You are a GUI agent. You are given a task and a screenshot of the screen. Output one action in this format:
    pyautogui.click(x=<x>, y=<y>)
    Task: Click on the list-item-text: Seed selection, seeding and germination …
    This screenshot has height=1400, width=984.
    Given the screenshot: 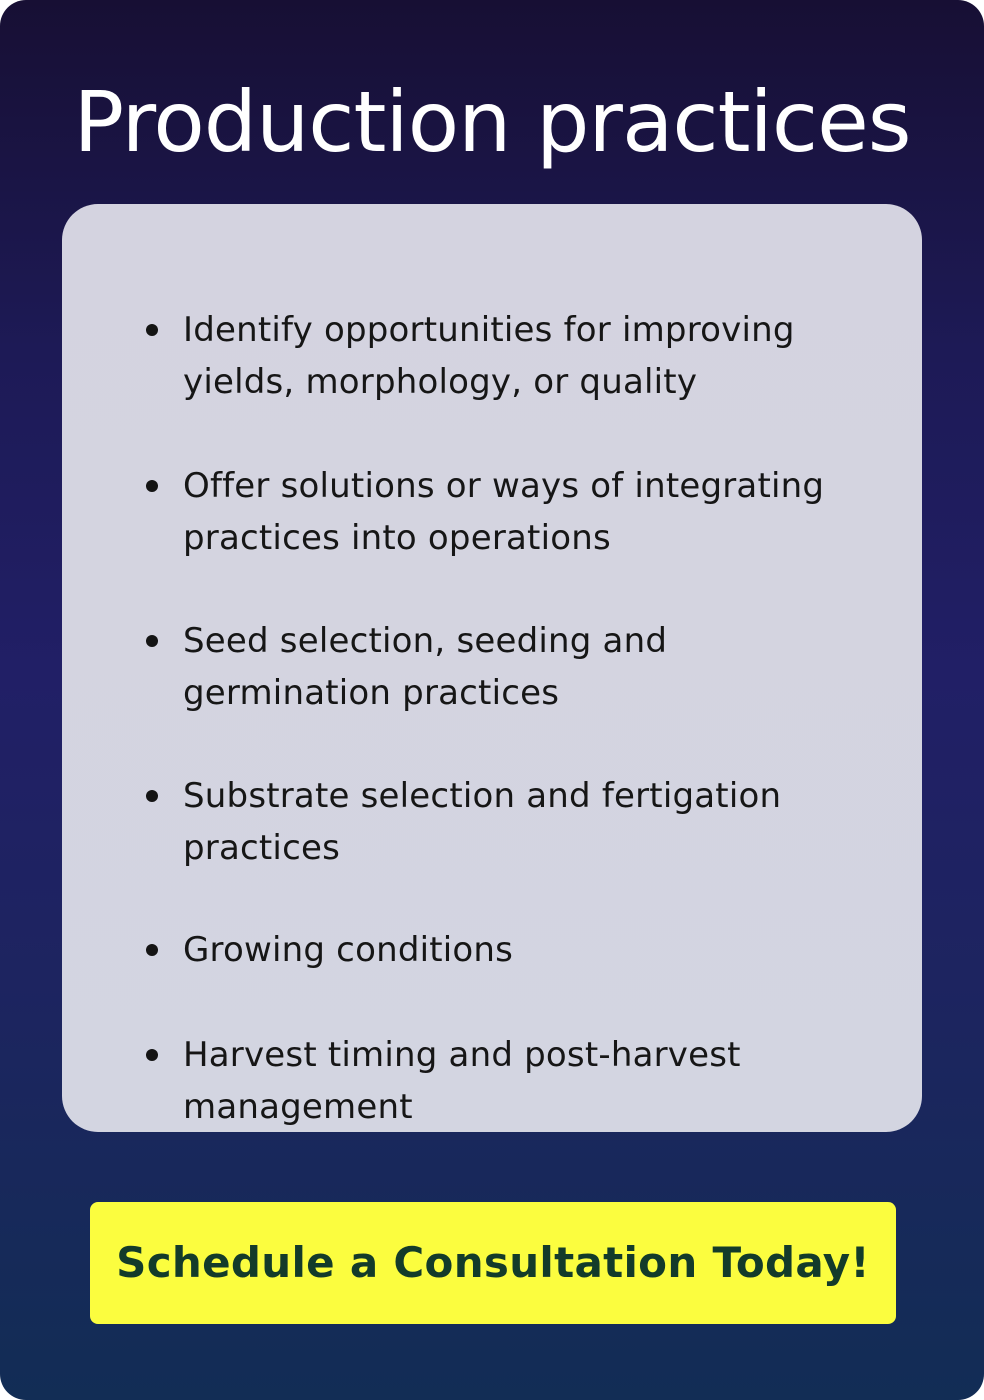 What is the action you would take?
    pyautogui.click(x=425, y=667)
    